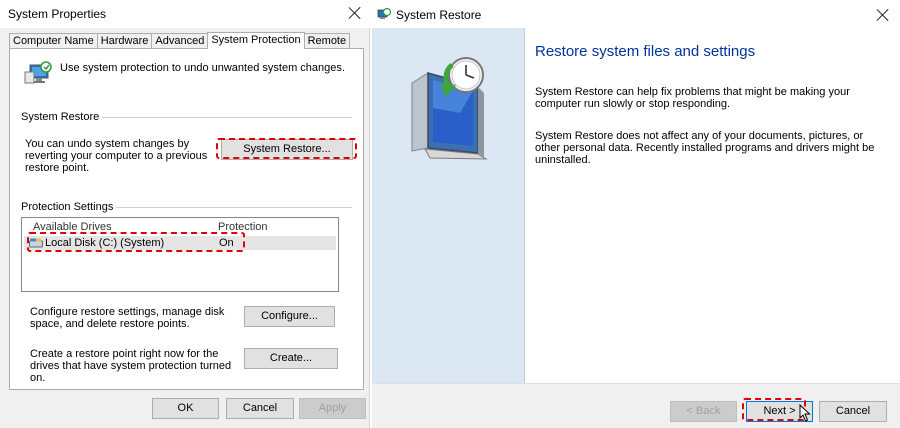 The width and height of the screenshot is (900, 428). Describe the element at coordinates (448, 205) in the screenshot. I see `wizard-side-pane` at that location.